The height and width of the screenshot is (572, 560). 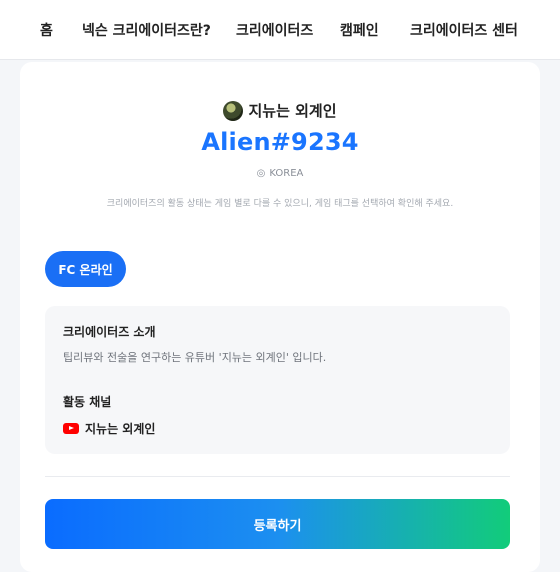 What do you see at coordinates (280, 142) in the screenshot?
I see `game-tag: Alien#9234` at bounding box center [280, 142].